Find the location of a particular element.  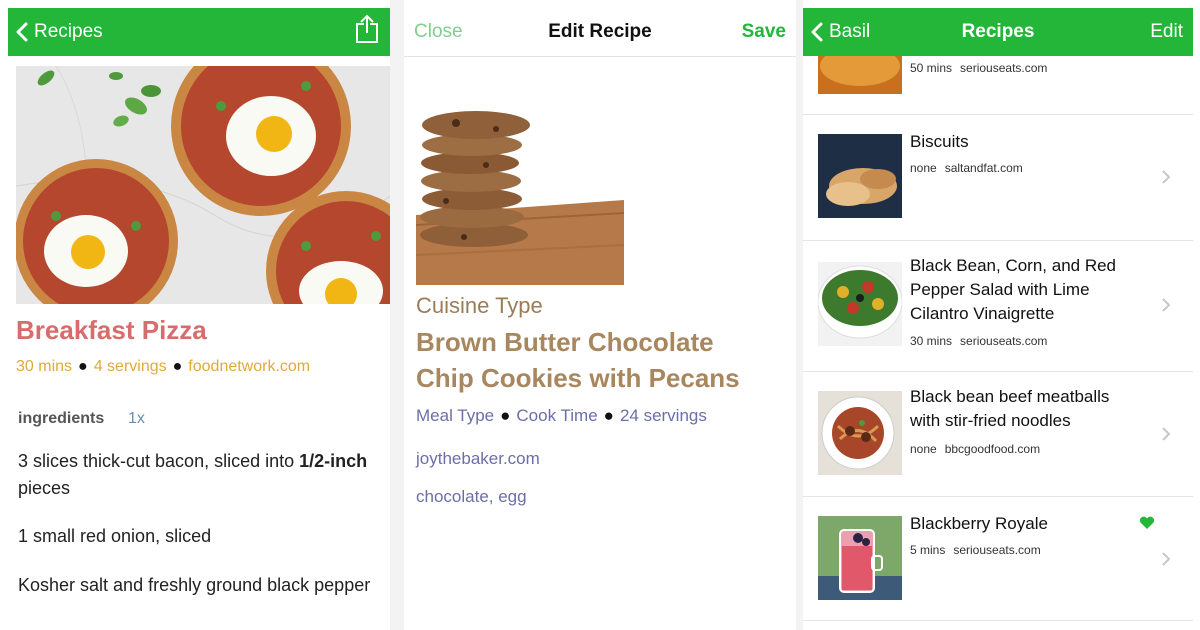

recipe-list-item: 50 mins seriouseats.com is located at coordinates (998, 85).